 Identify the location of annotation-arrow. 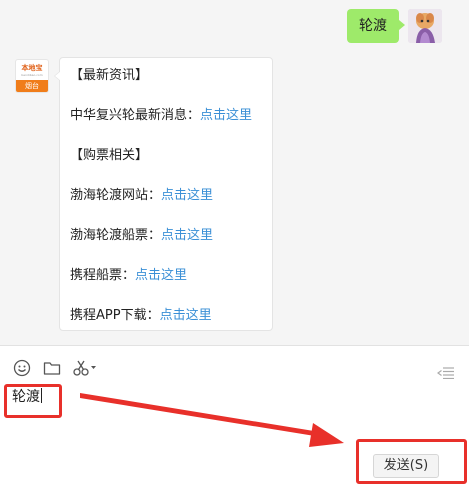
(212, 420).